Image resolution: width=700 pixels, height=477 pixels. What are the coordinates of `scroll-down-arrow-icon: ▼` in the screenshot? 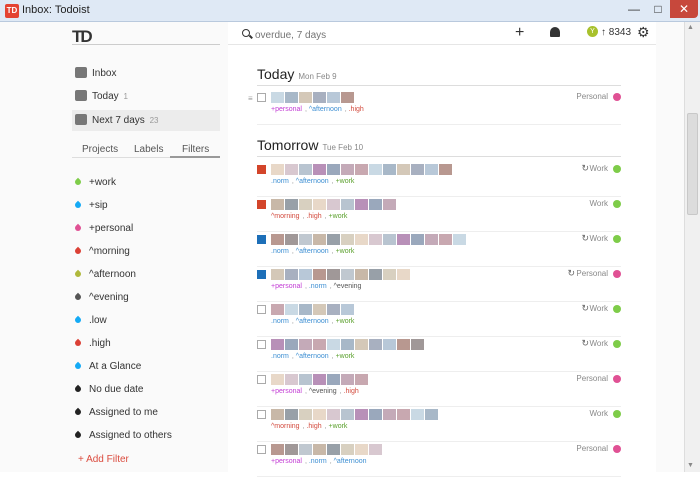 It's located at (690, 465).